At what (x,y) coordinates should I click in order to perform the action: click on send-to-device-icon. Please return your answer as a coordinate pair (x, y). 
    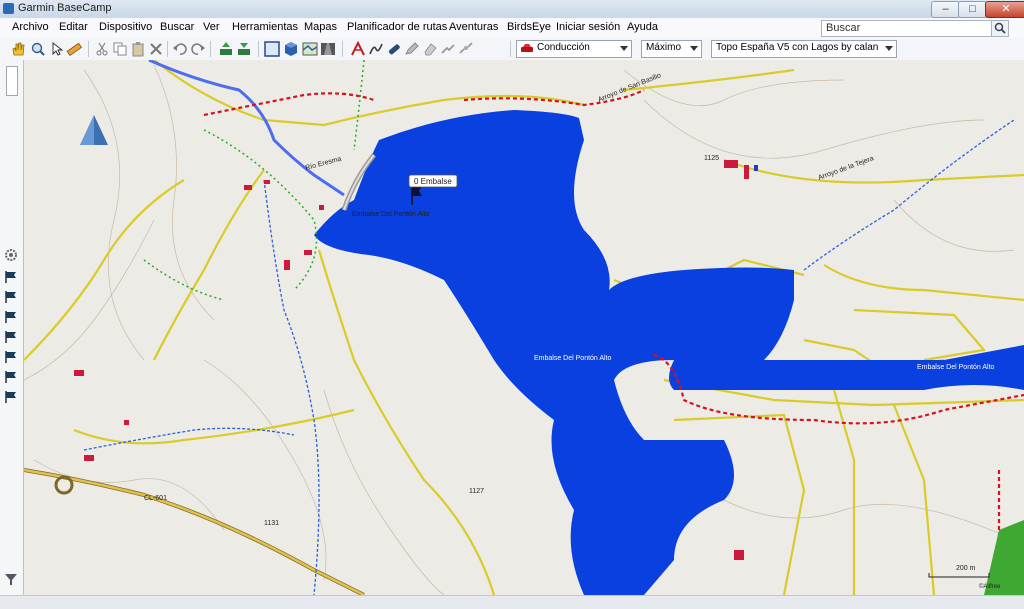
    Looking at the image, I should click on (226, 49).